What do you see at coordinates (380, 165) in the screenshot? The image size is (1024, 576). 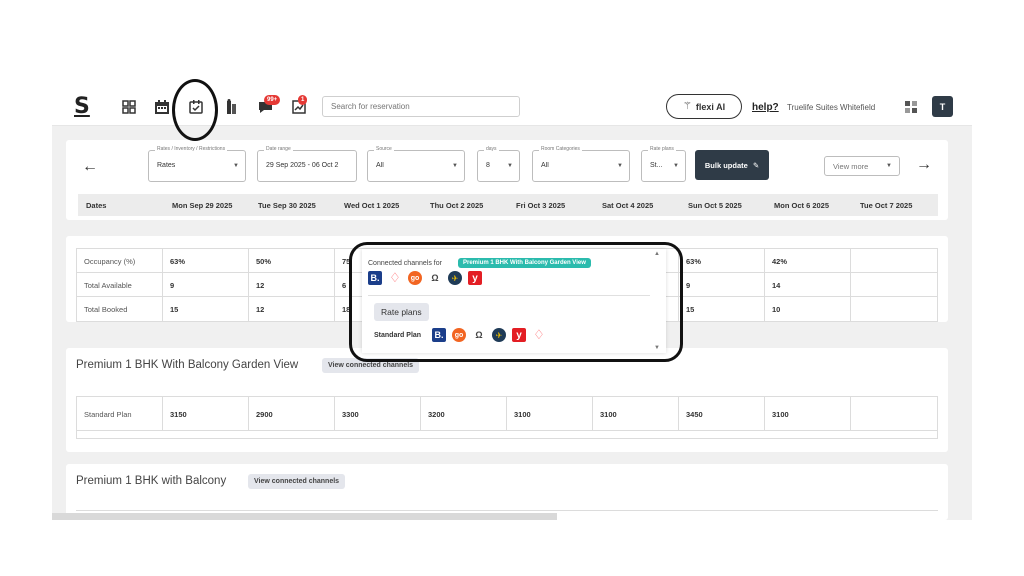 I see `source-select-value: All` at bounding box center [380, 165].